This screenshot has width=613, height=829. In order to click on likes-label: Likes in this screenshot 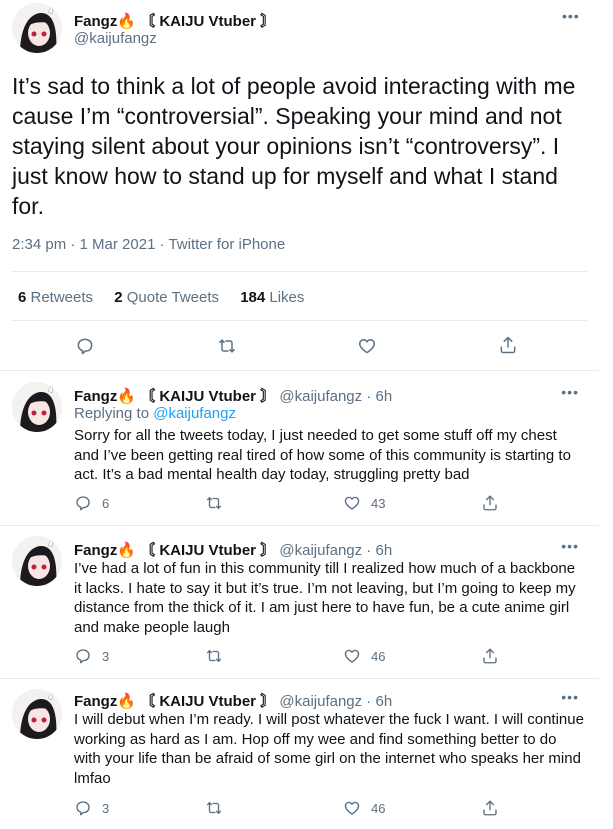, I will do `click(285, 297)`.